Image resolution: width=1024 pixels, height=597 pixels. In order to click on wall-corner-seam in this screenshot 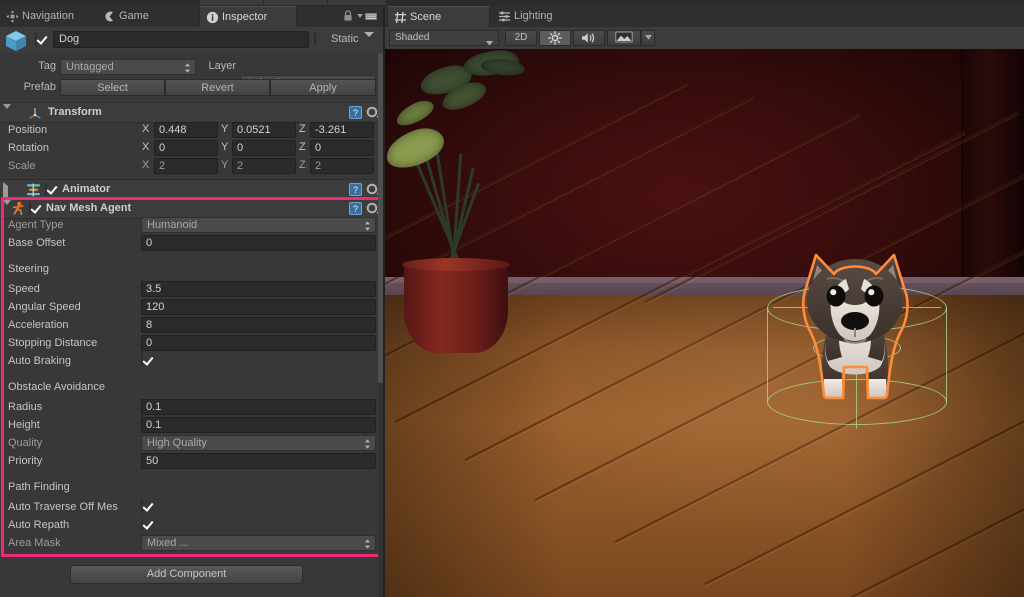, I will do `click(962, 171)`.